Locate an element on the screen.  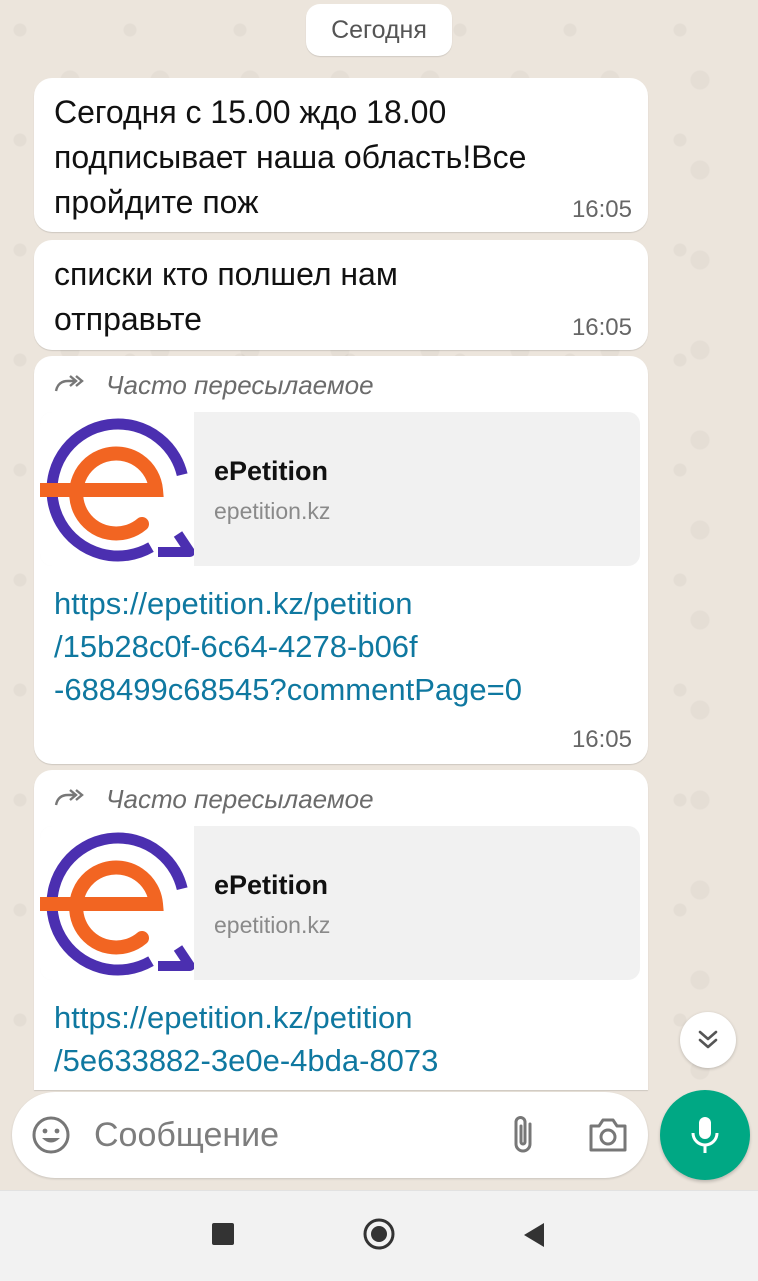
message-line: Сегодня с 15.00 ждо 18.00 is located at coordinates (250, 112).